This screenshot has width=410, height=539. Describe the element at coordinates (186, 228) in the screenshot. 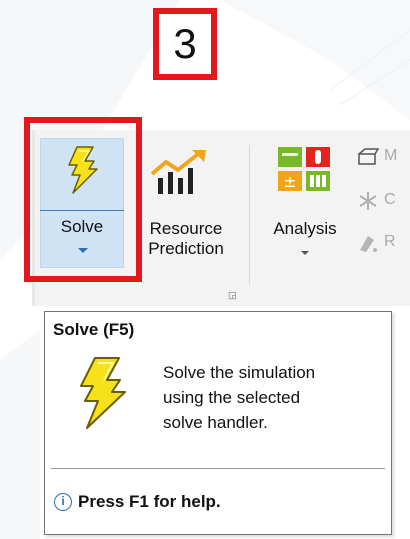

I see `resource-prediction-label-line1: Resource` at that location.